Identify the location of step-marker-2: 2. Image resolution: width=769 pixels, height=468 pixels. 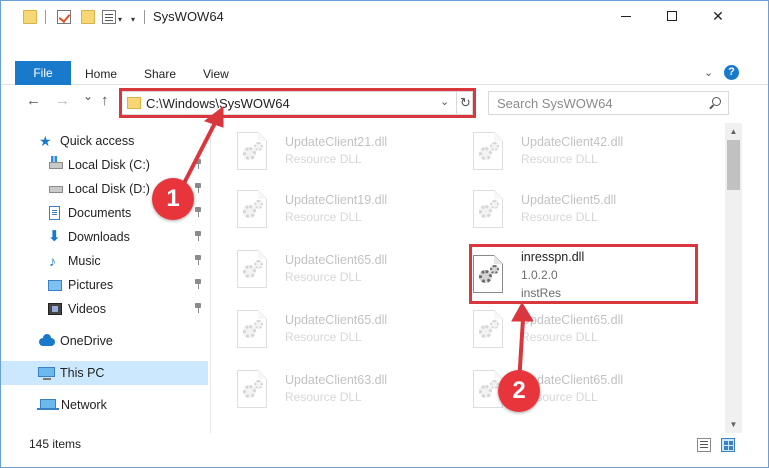
(519, 391).